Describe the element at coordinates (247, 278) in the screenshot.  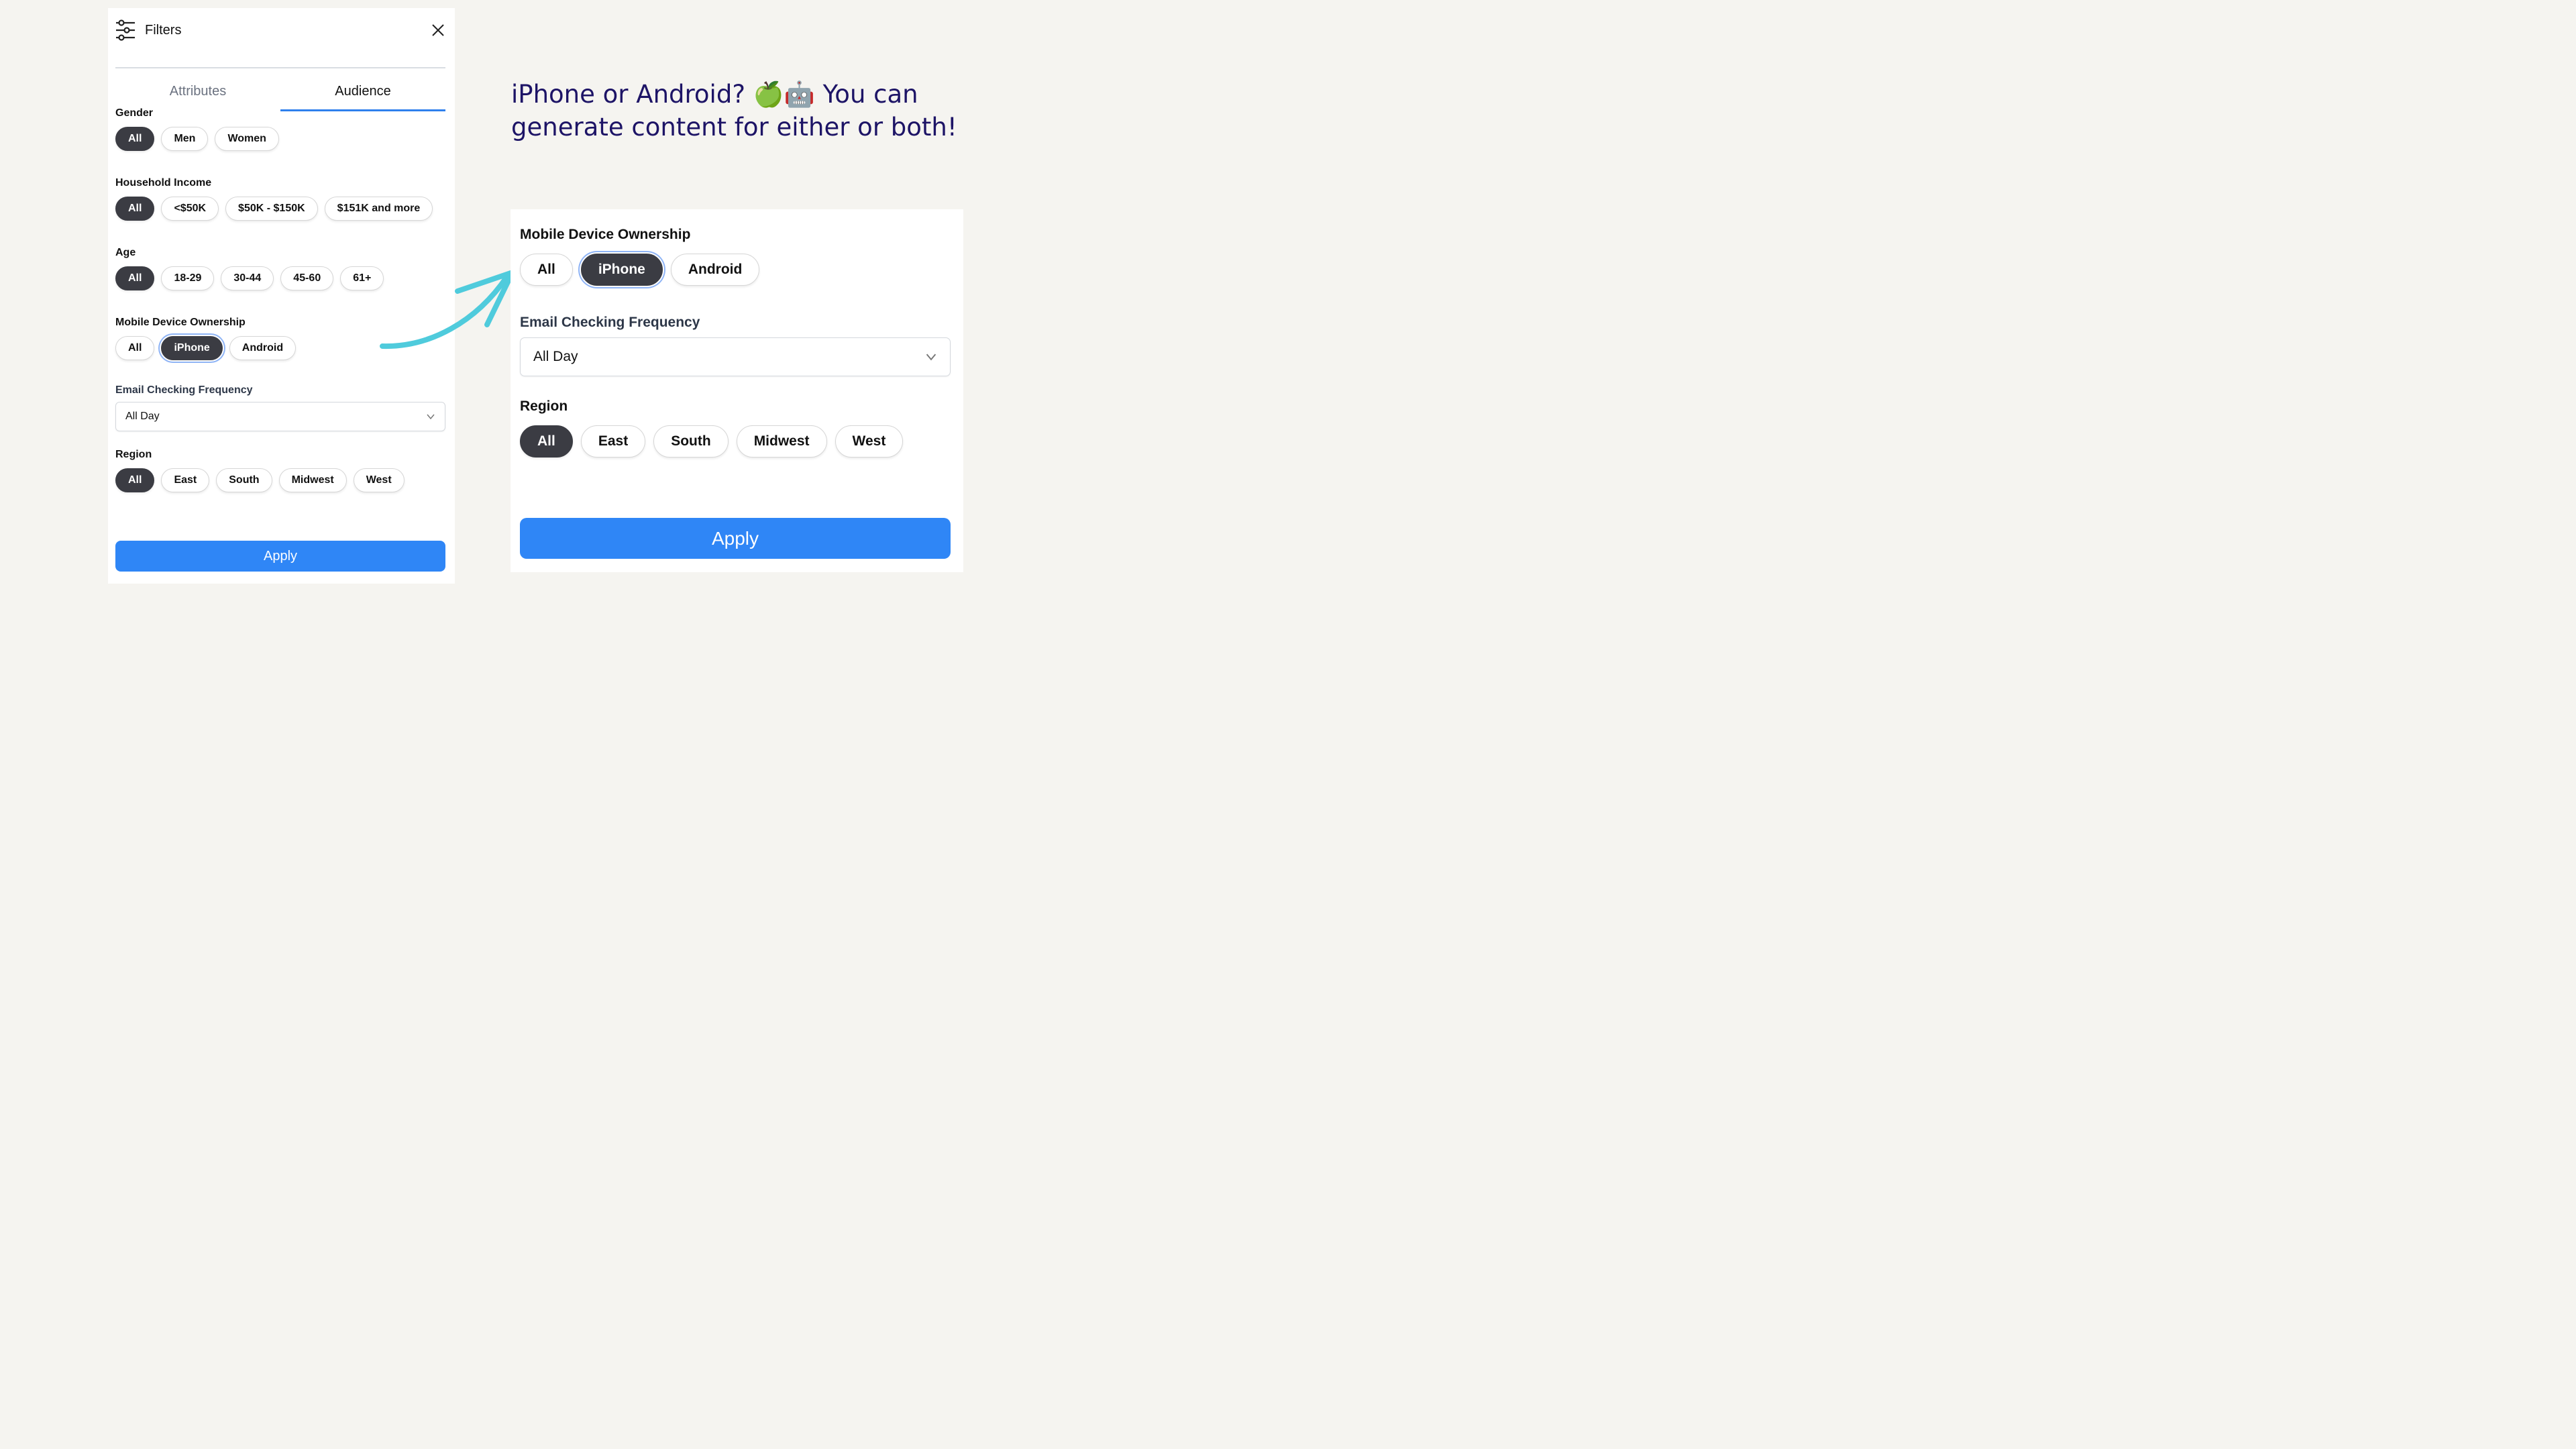
I see `age-option-30-44: 30-44` at that location.